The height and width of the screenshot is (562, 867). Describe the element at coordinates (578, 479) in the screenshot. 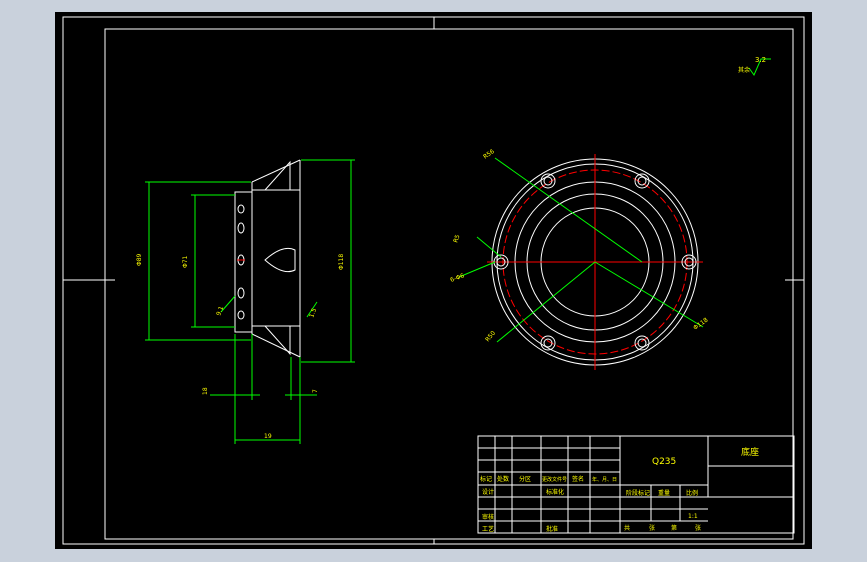

I see `svg-text: 签名` at that location.